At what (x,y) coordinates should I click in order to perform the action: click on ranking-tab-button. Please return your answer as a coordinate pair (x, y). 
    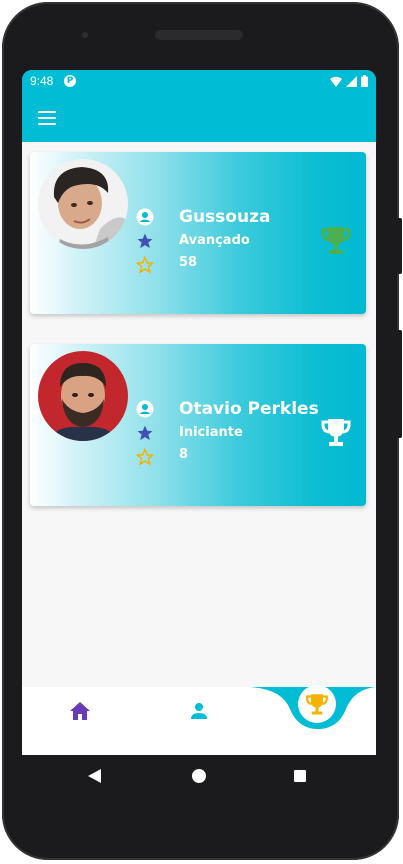
    Looking at the image, I should click on (317, 704).